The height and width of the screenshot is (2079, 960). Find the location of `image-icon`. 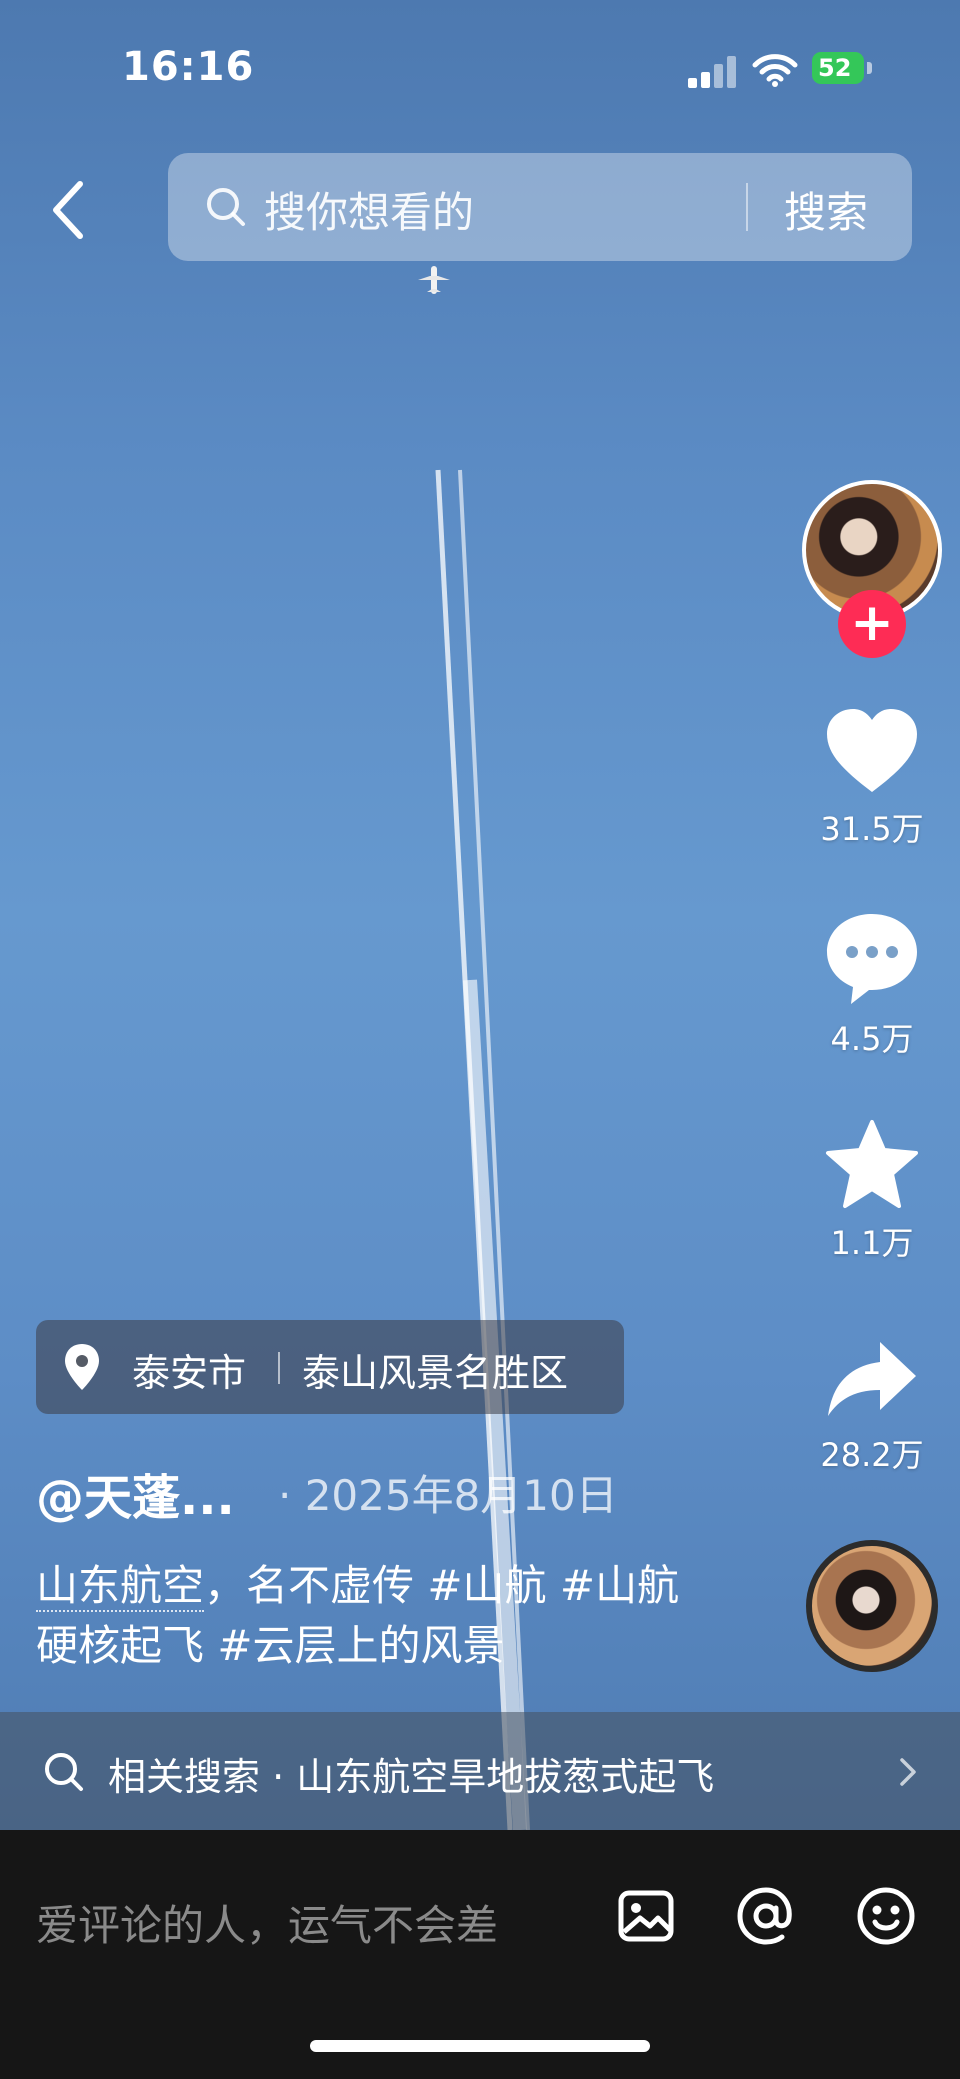

image-icon is located at coordinates (646, 1916).